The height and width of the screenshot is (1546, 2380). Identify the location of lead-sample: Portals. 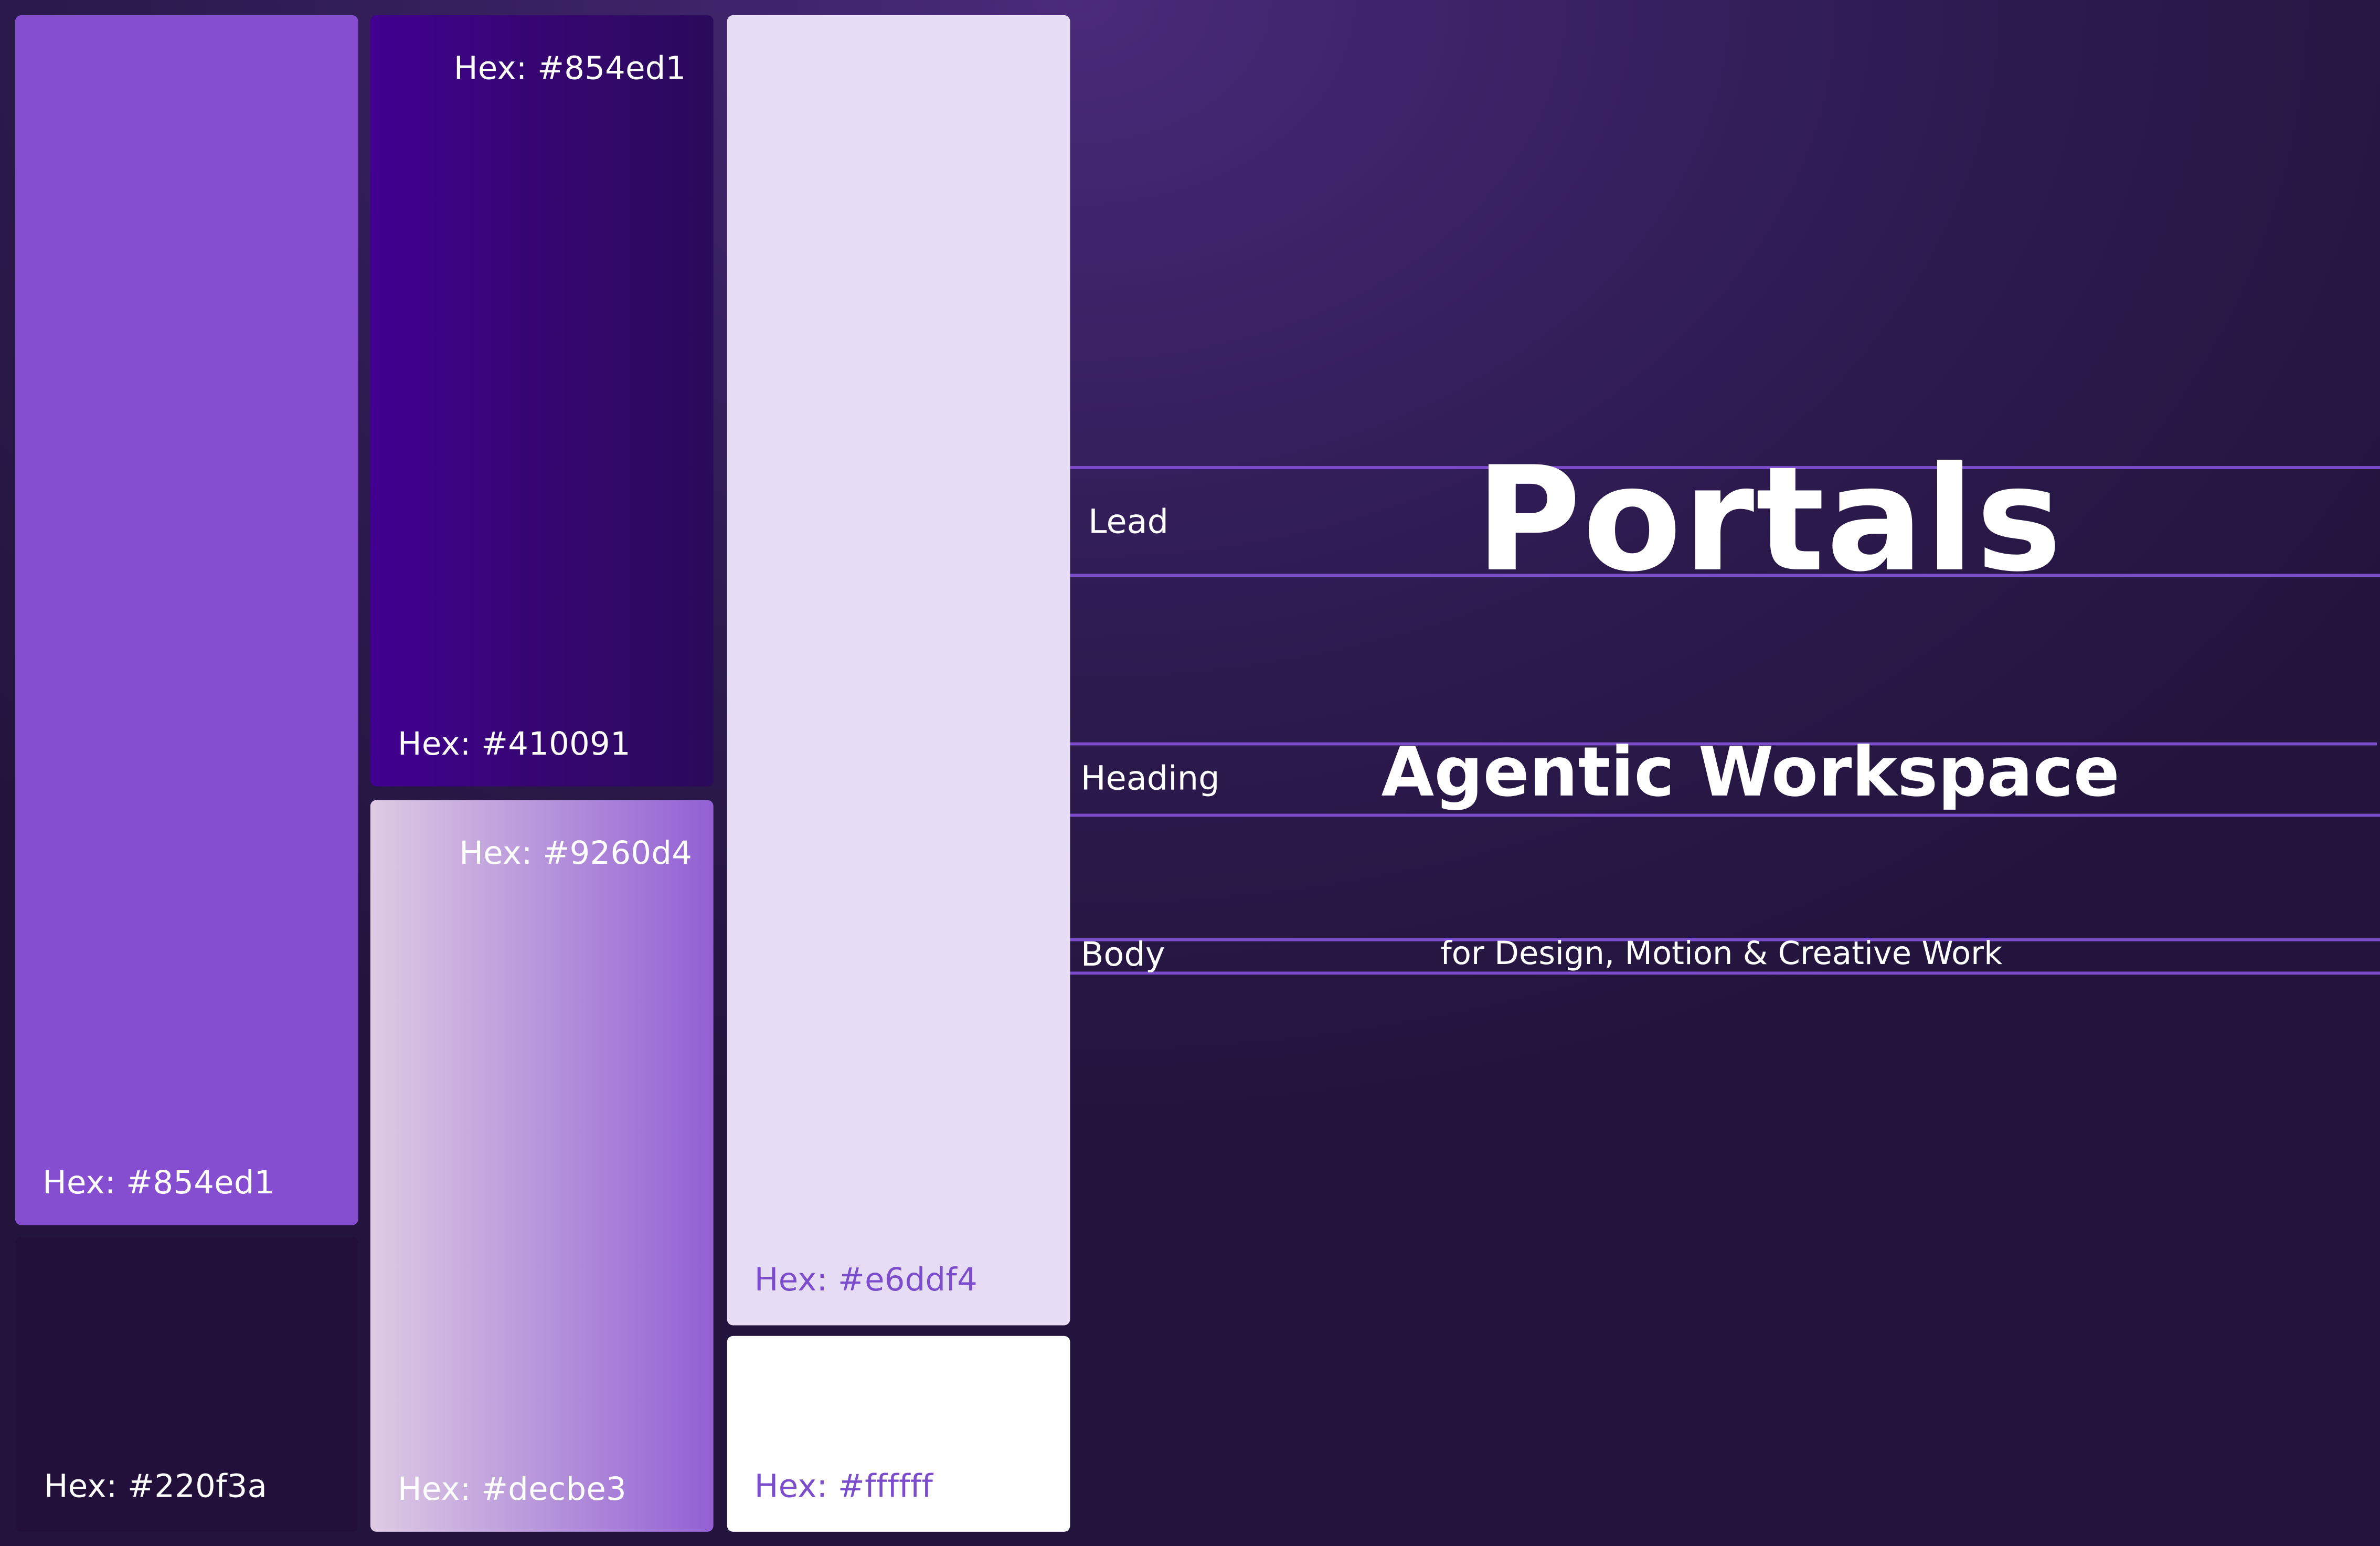
(1769, 521).